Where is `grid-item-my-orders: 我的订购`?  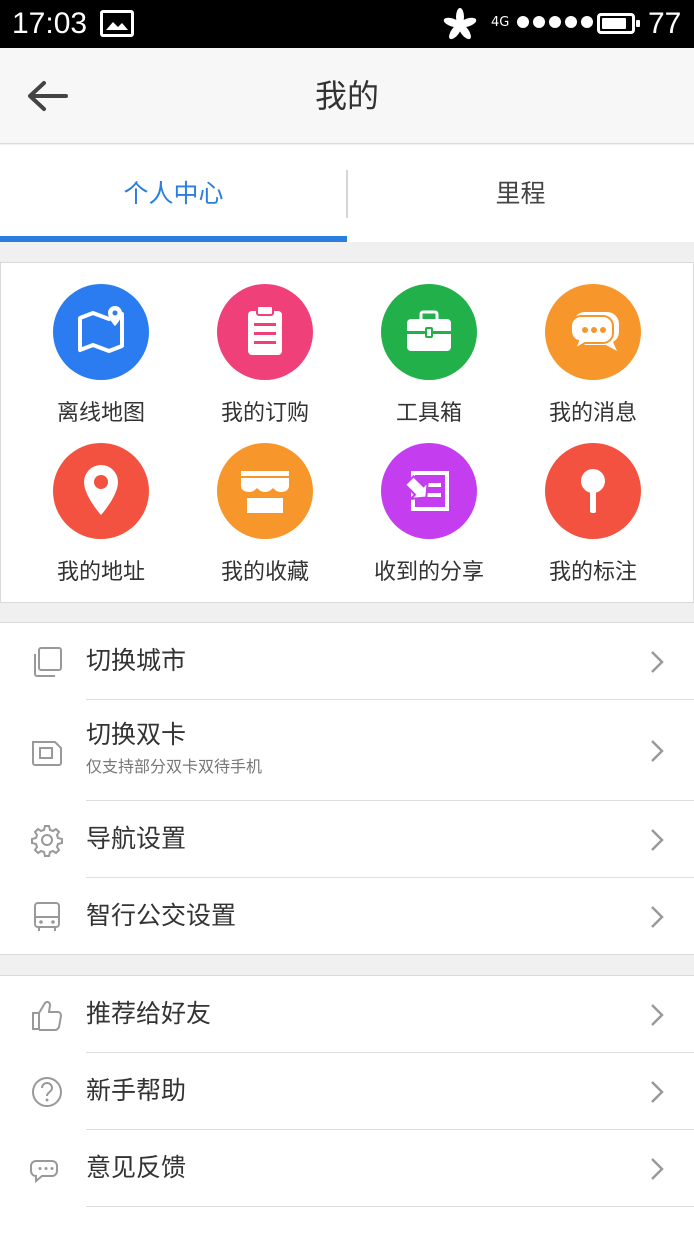
grid-item-my-orders: 我的订购 is located at coordinates (265, 359).